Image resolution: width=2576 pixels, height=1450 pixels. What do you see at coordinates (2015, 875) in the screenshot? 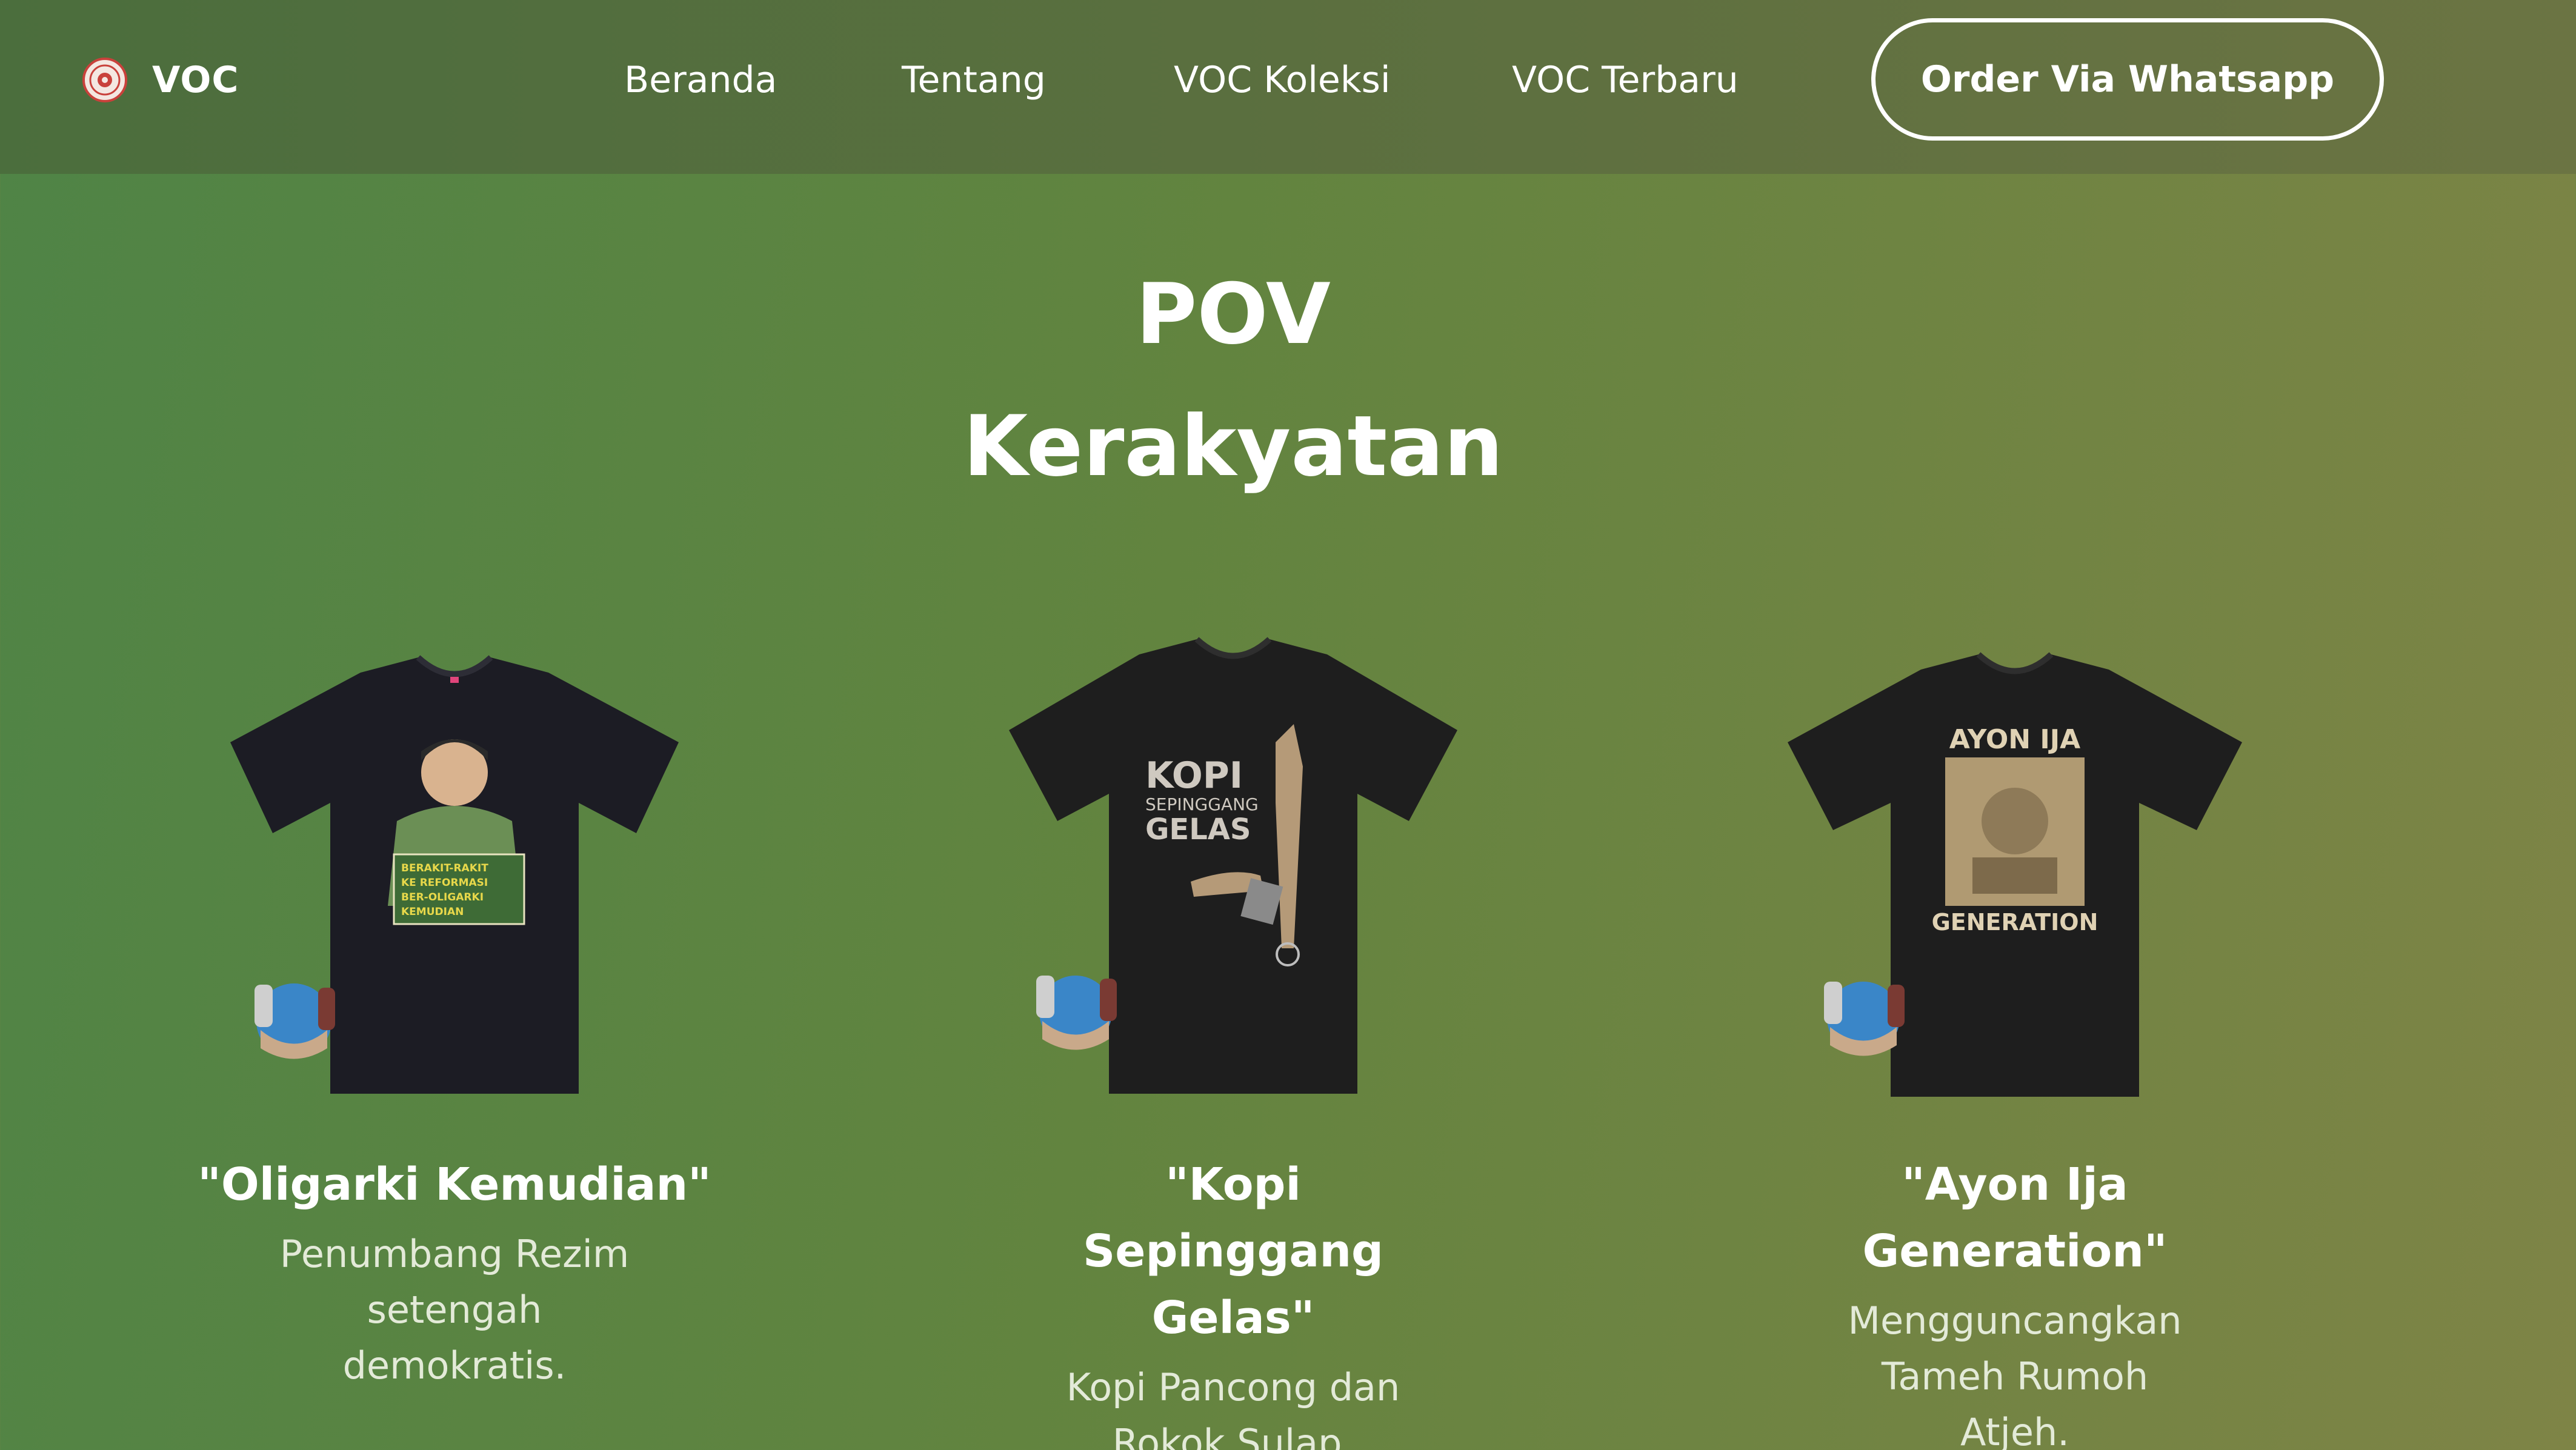
I see `tshirt-product-image: AYON IJA GENERATION` at bounding box center [2015, 875].